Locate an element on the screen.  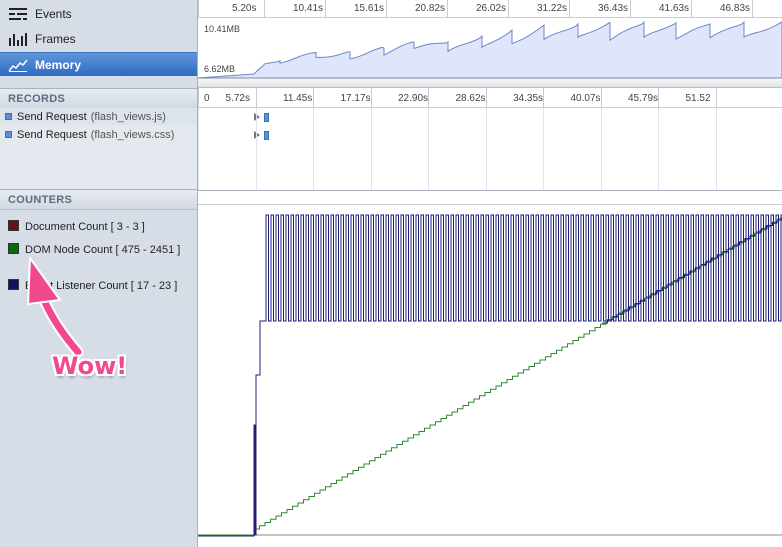
memory-overview-graph is located at coordinates (490, 48).